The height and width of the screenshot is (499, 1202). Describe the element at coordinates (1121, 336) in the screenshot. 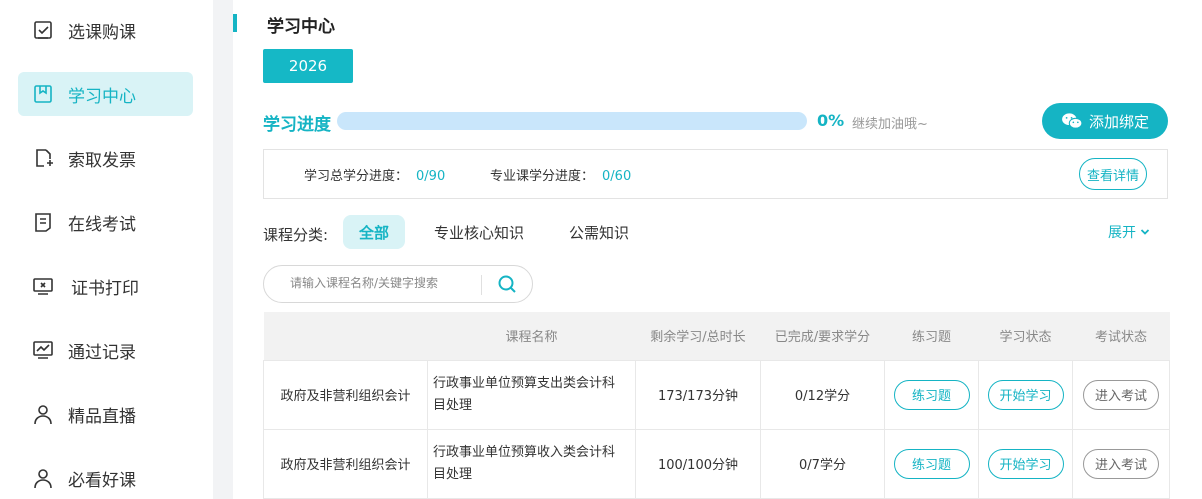

I see `header-exam-status: 考试状态` at that location.